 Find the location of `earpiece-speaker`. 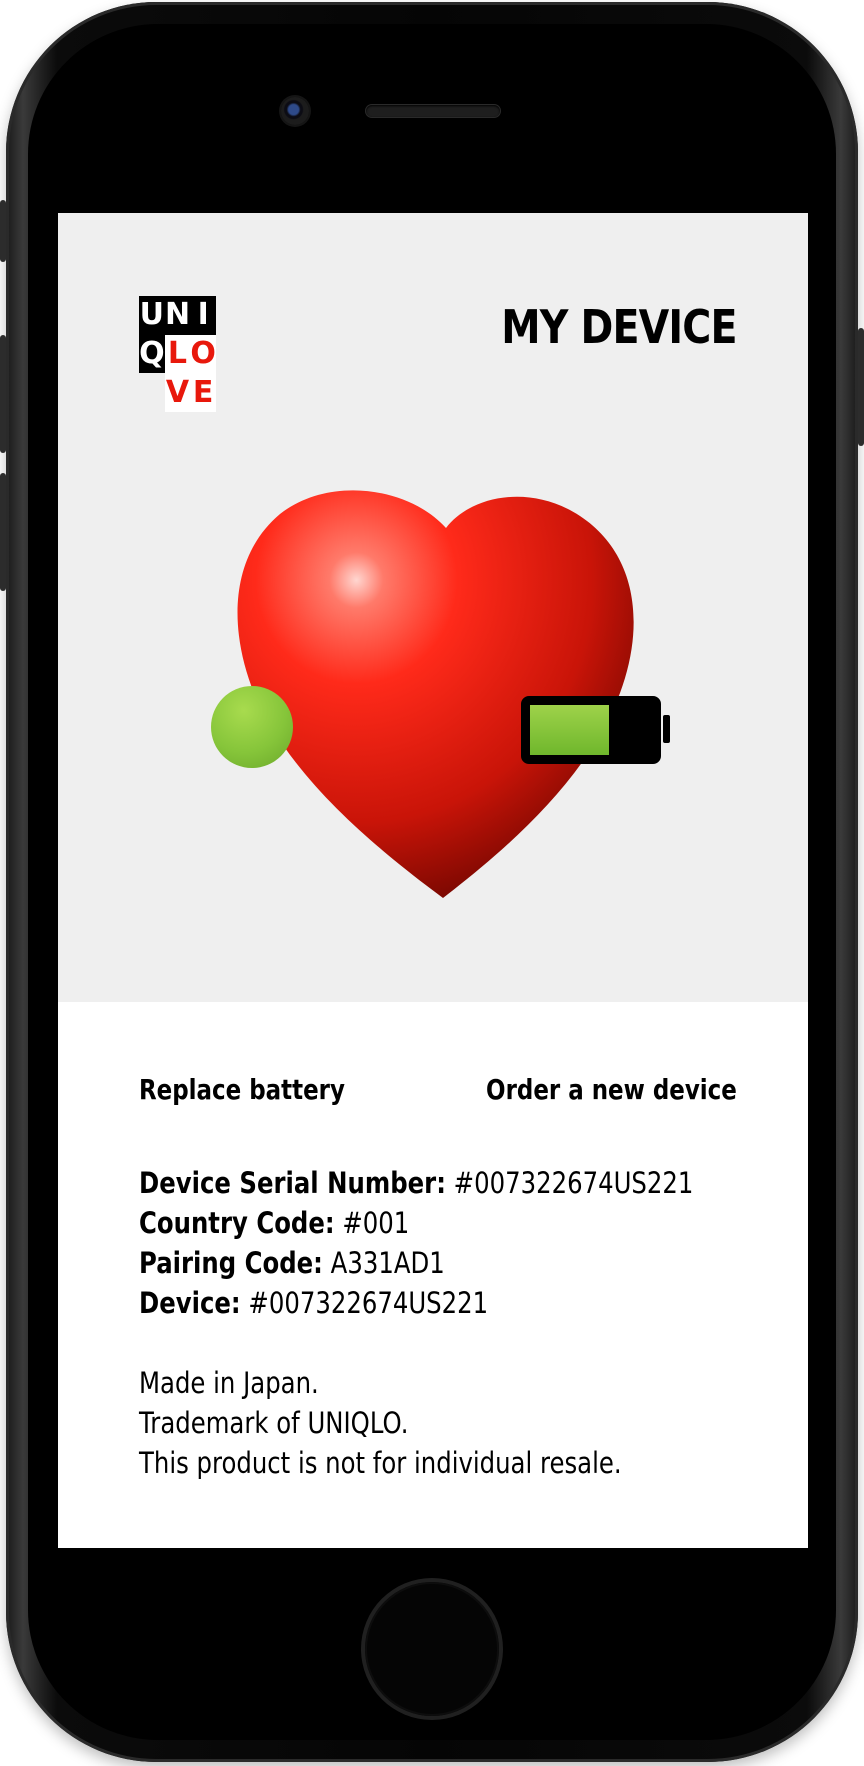

earpiece-speaker is located at coordinates (433, 111).